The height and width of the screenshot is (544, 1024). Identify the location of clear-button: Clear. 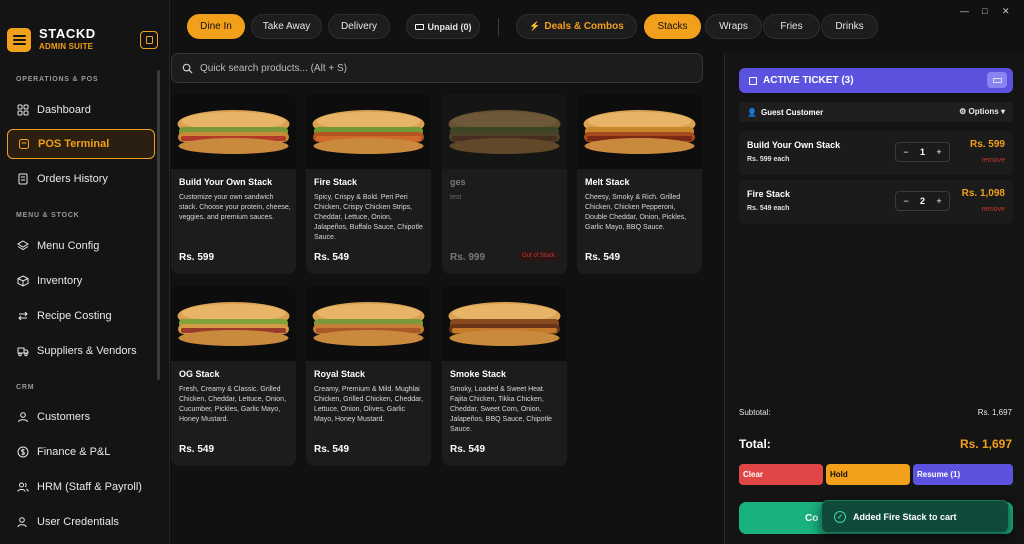
(781, 474).